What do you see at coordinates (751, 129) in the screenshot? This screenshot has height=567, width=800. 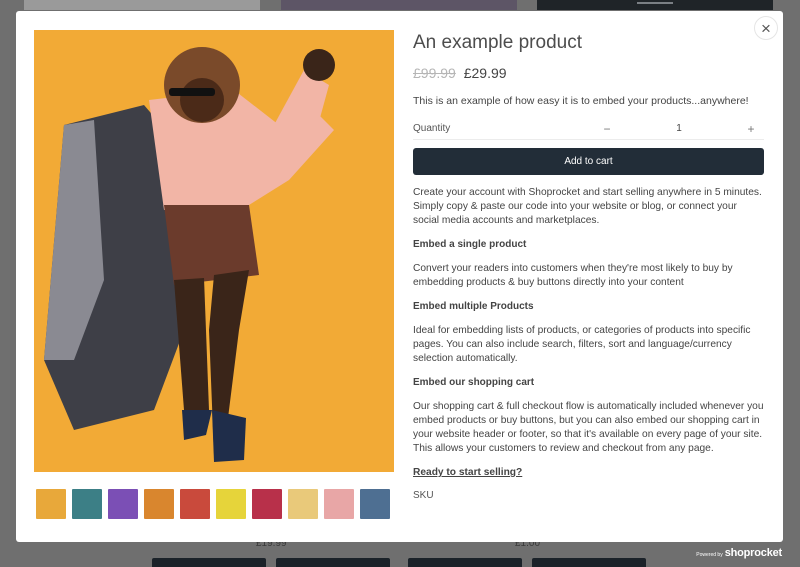 I see `quantity-increase-button: +` at bounding box center [751, 129].